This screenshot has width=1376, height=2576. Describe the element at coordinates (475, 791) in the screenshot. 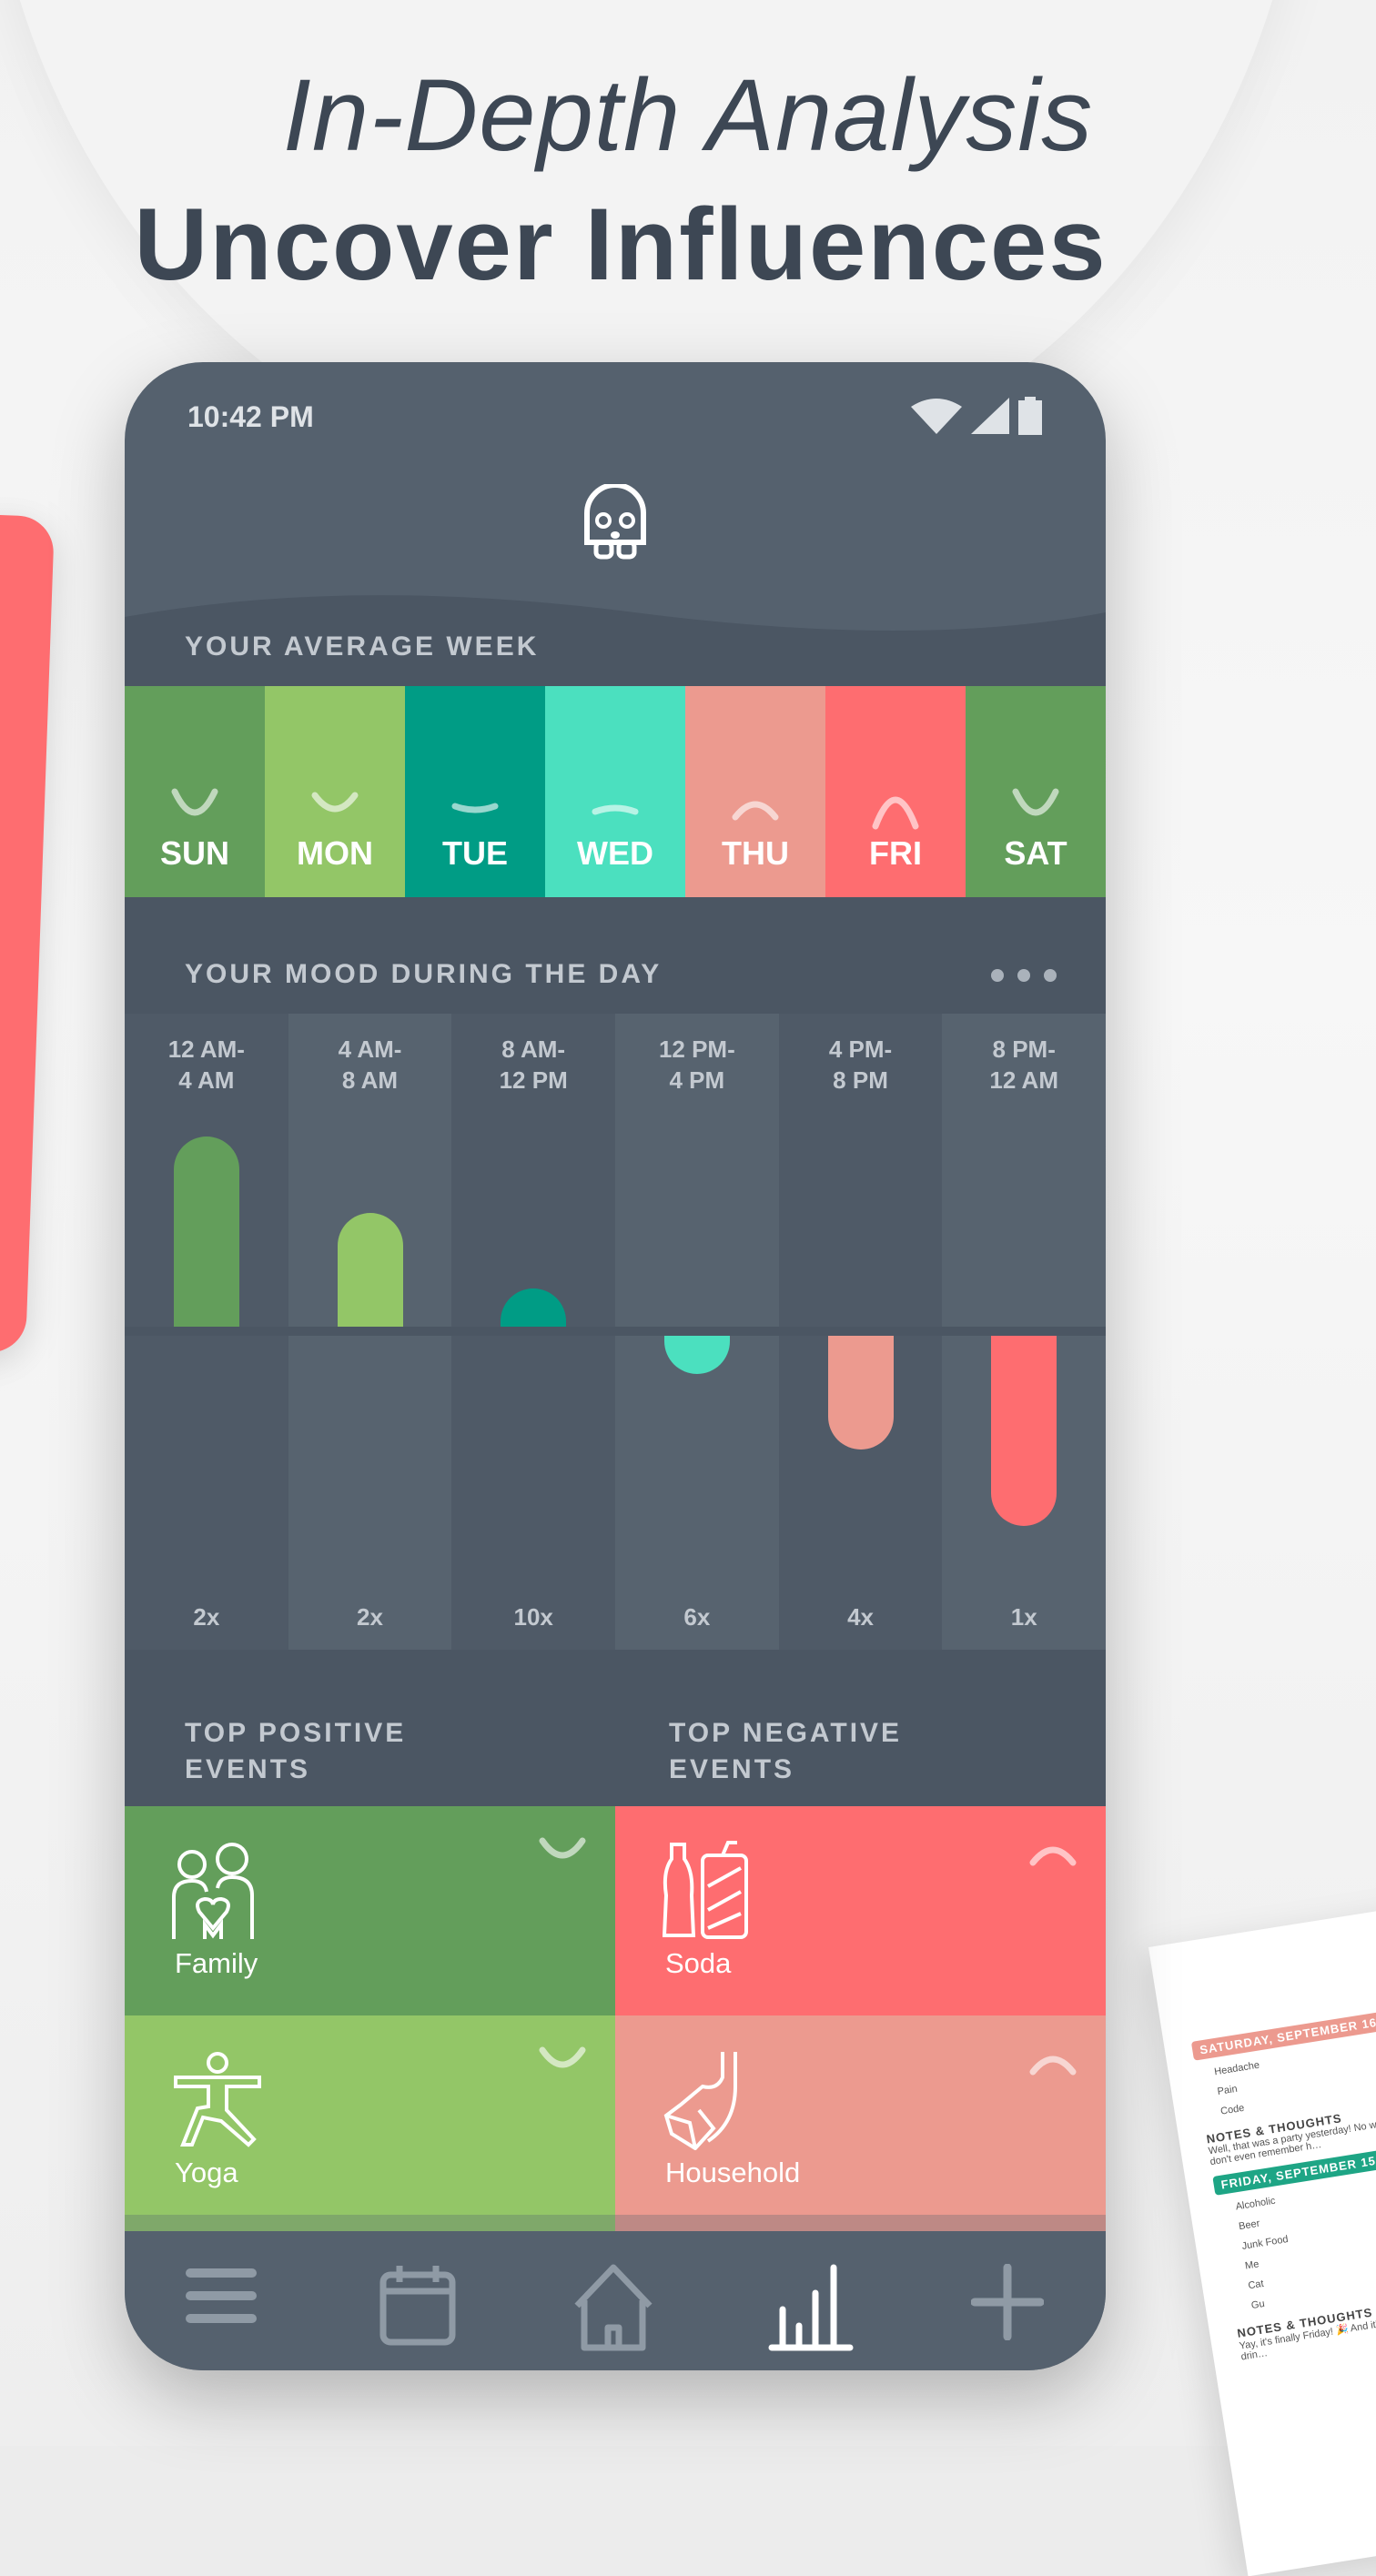

I see `day-tue: TUE` at that location.